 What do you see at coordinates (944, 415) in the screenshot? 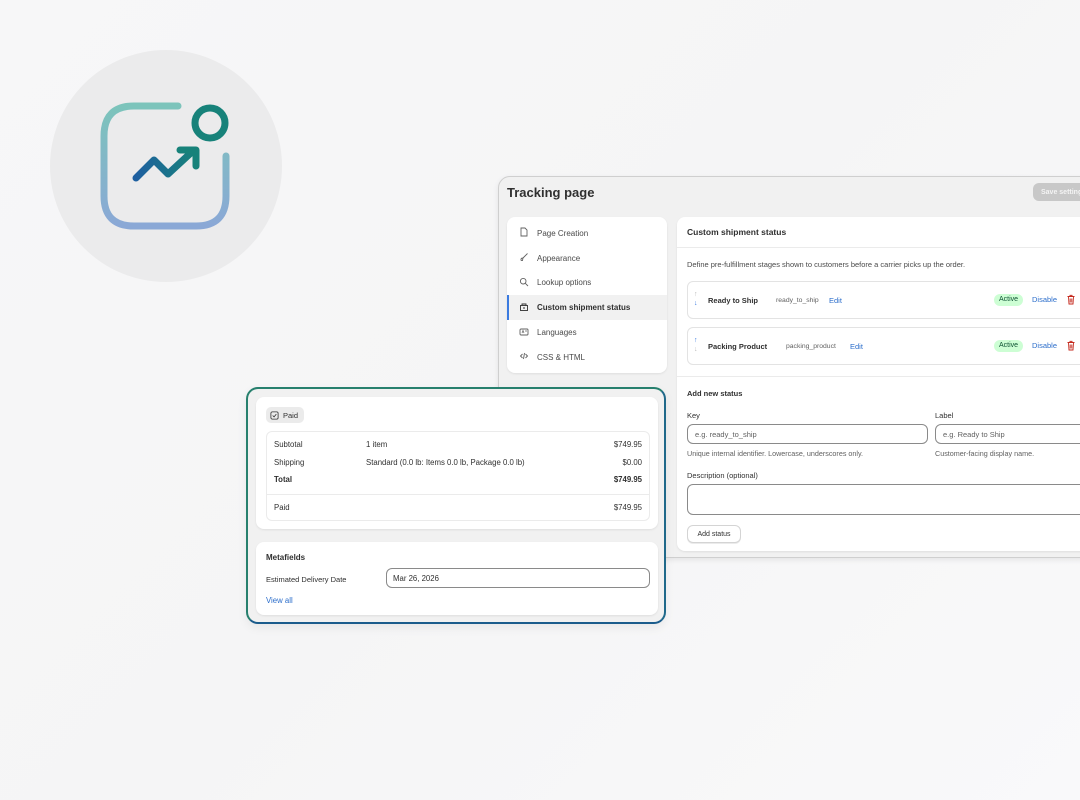
I see `label-field-label: Label` at bounding box center [944, 415].